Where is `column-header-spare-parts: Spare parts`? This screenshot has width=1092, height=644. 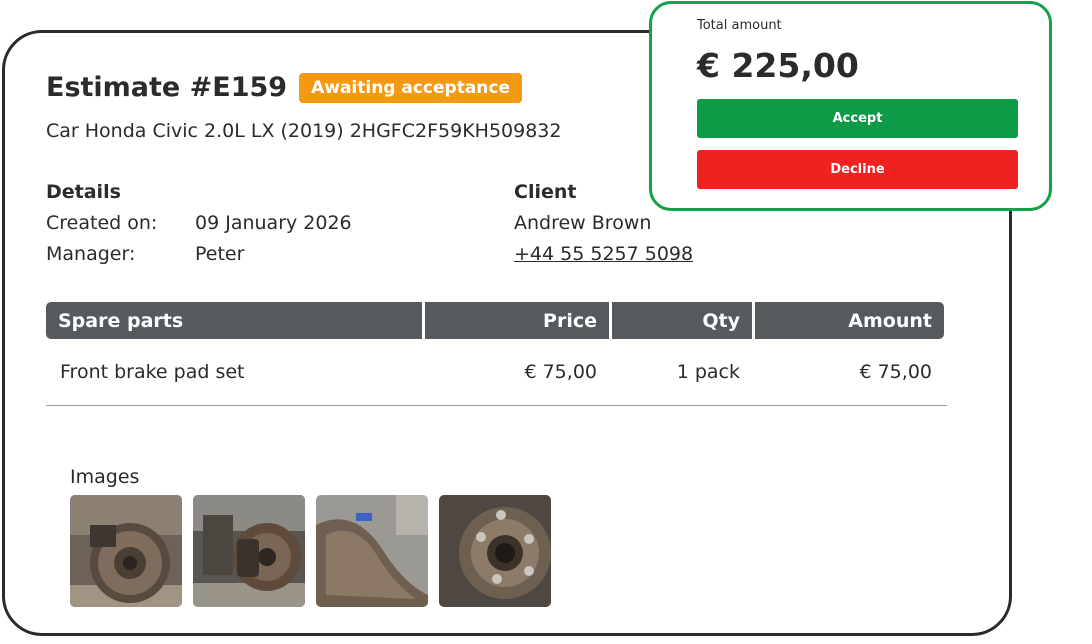 column-header-spare-parts: Spare parts is located at coordinates (234, 320).